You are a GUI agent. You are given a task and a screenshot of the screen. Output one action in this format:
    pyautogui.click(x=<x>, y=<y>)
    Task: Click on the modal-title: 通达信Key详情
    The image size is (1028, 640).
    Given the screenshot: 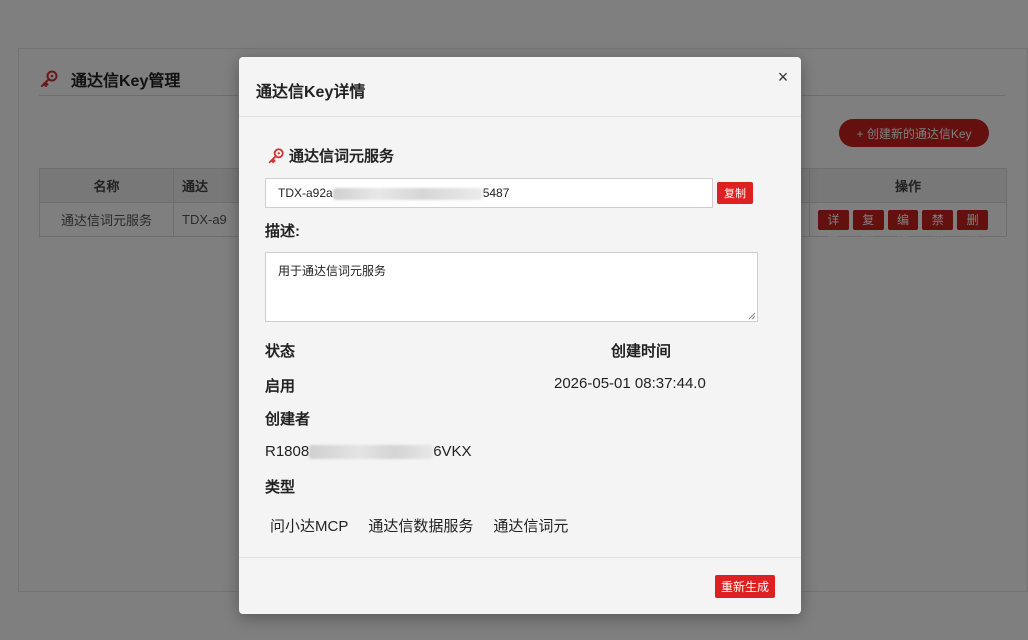 What is the action you would take?
    pyautogui.click(x=311, y=92)
    